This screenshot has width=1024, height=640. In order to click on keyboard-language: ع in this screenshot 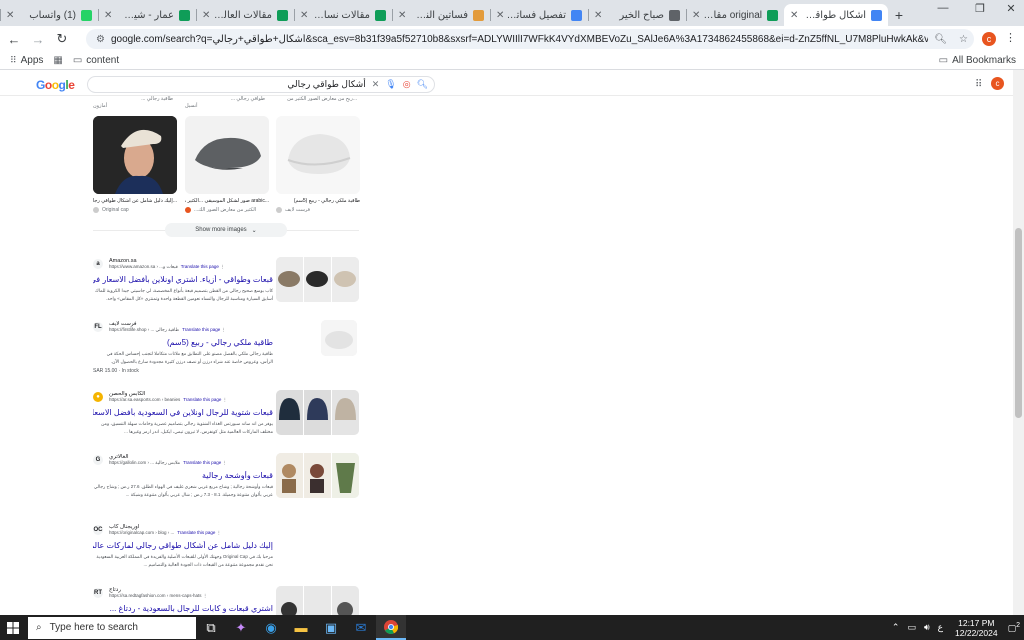, I will do `click(940, 627)`.